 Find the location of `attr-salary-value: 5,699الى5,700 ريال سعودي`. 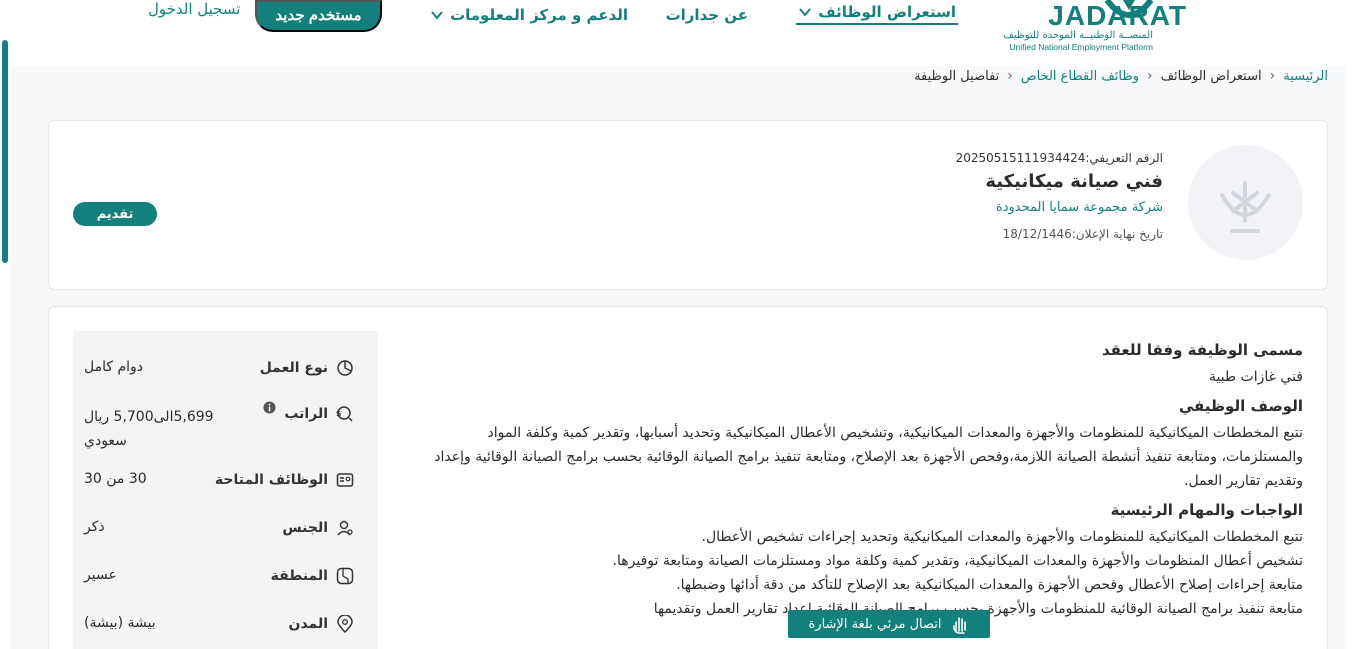

attr-salary-value: 5,699الى5,700 ريال سعودي is located at coordinates (149, 429).